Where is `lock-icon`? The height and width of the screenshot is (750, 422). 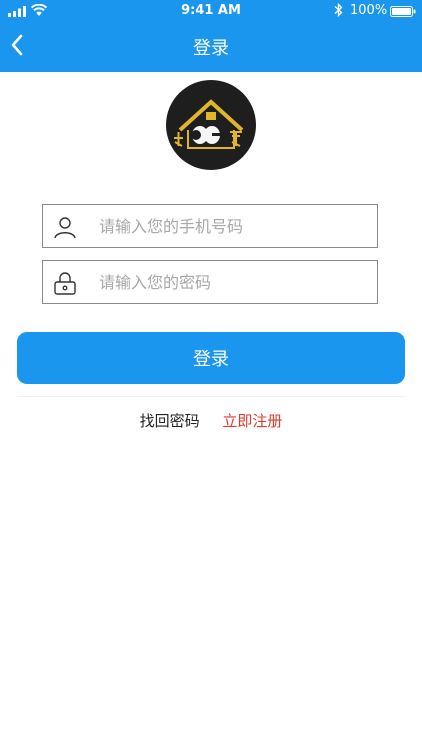 lock-icon is located at coordinates (65, 283).